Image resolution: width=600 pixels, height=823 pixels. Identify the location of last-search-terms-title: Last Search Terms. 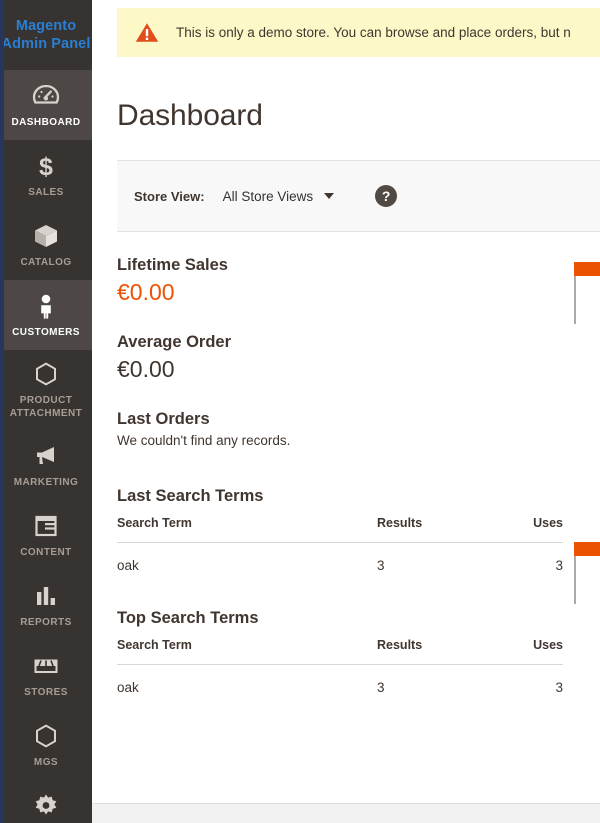
(190, 496).